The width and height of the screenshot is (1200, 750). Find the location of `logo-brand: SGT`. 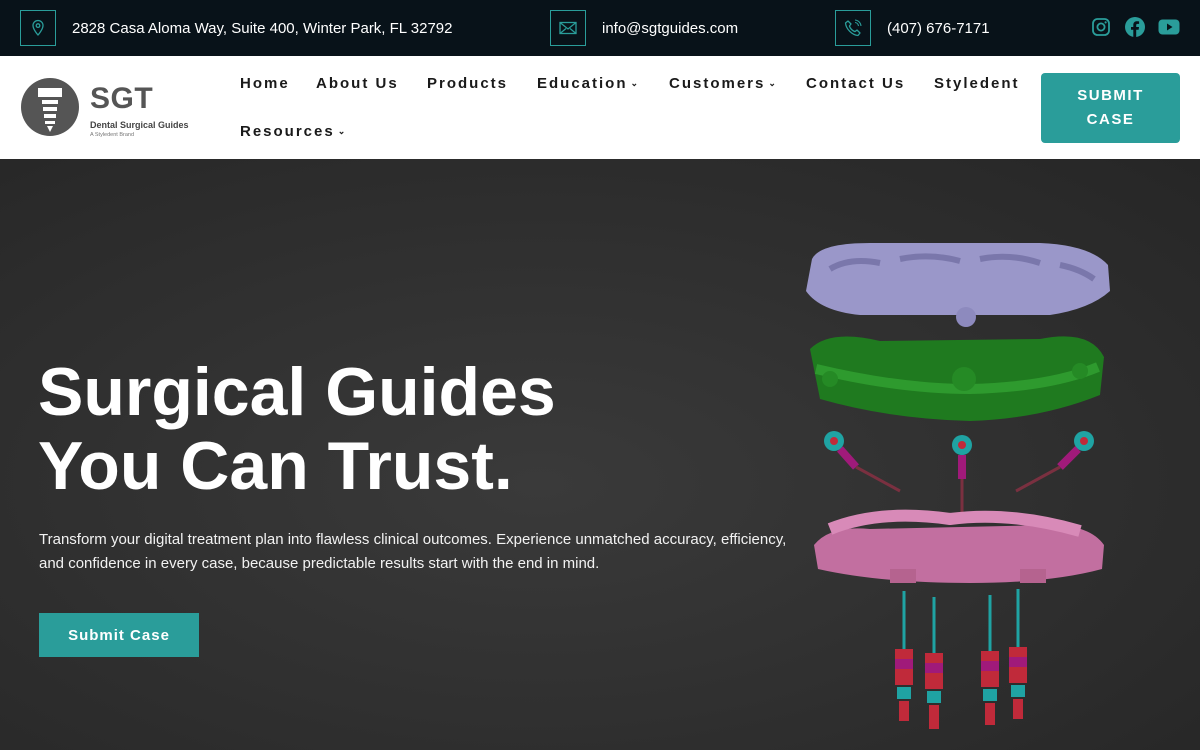

logo-brand: SGT is located at coordinates (122, 98).